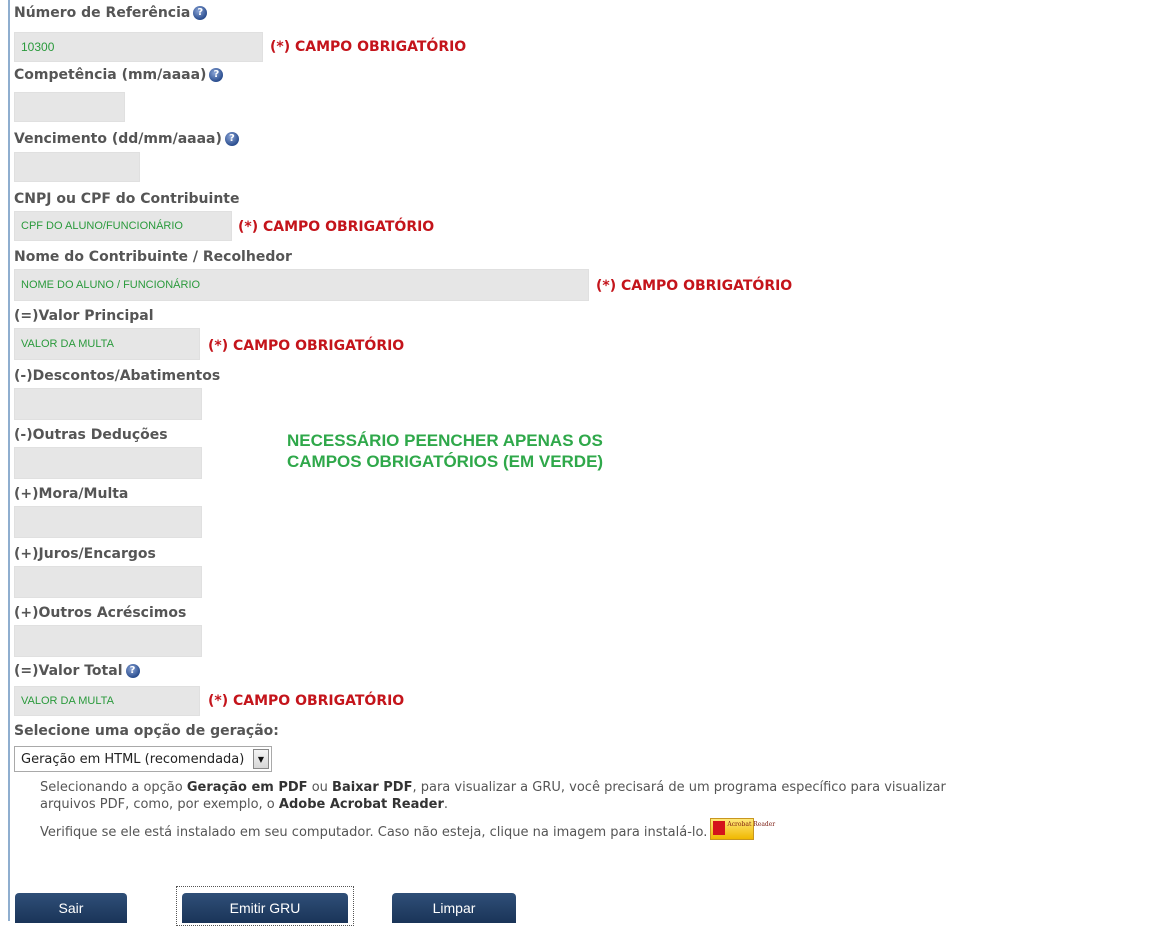  Describe the element at coordinates (107, 344) in the screenshot. I see `valor-principal-input: VALOR DA MULTA` at that location.